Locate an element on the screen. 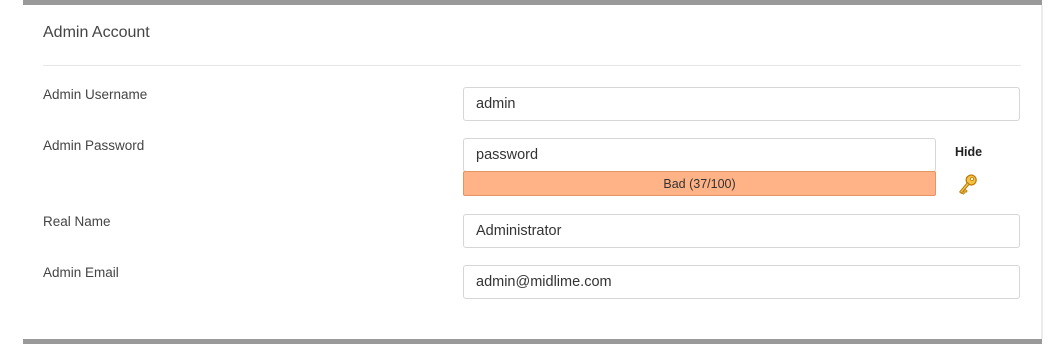  panel-edge-shadow is located at coordinates (1042, 172).